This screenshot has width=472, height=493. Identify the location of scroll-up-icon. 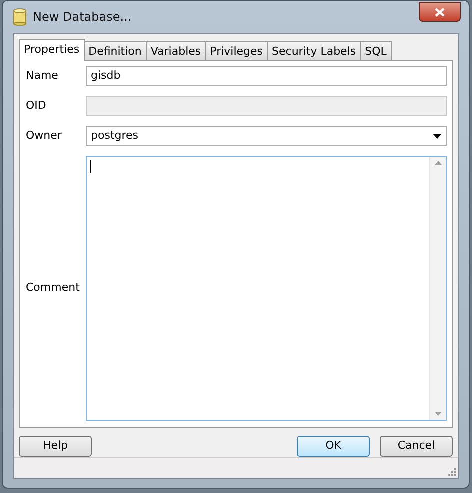
(438, 163).